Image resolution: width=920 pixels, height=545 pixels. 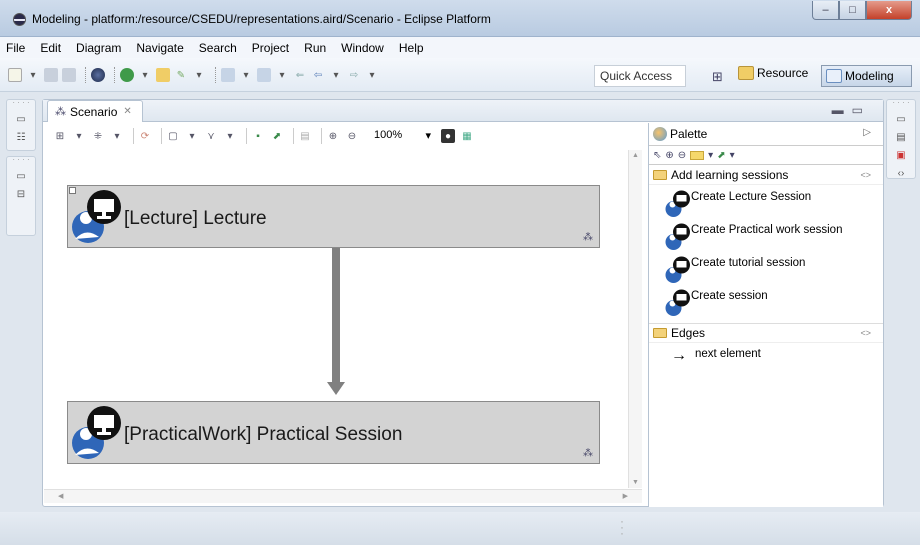 What do you see at coordinates (889, 10) in the screenshot?
I see `close-button: x` at bounding box center [889, 10].